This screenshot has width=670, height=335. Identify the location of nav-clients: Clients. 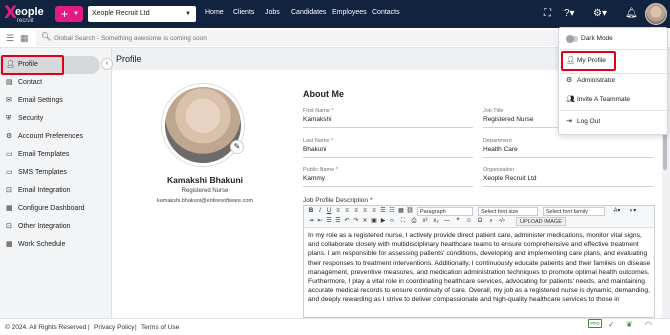
(243, 12).